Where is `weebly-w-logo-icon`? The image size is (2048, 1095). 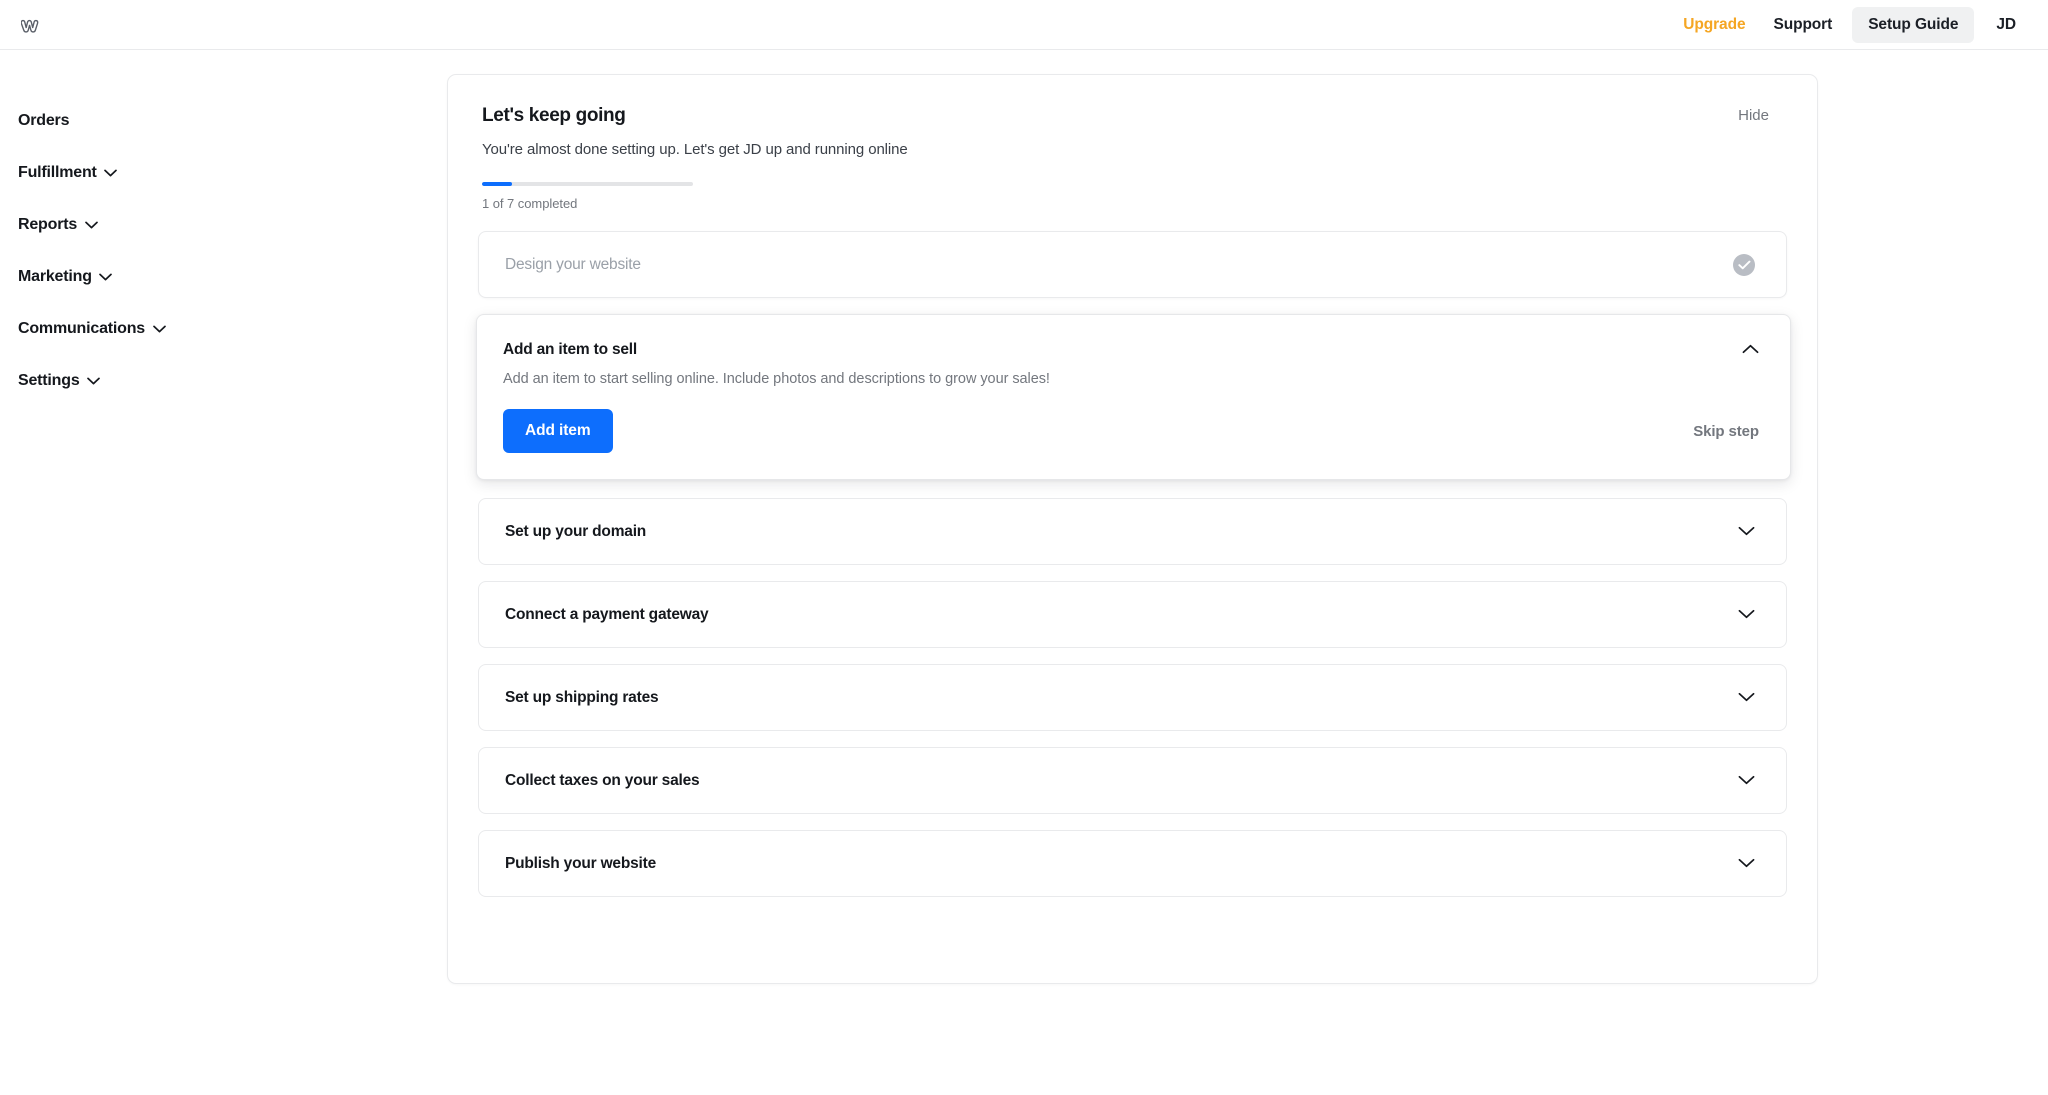 weebly-w-logo-icon is located at coordinates (32, 25).